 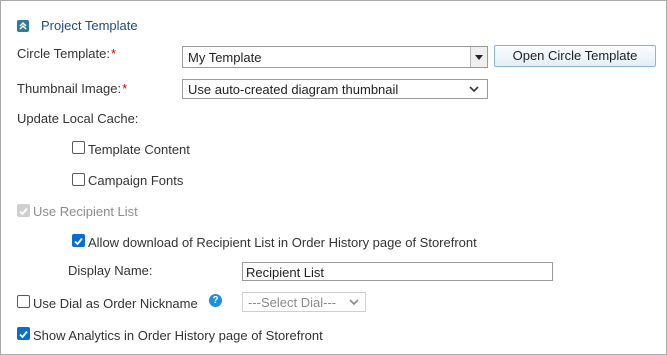 What do you see at coordinates (139, 149) in the screenshot?
I see `template-content-label: Template Content` at bounding box center [139, 149].